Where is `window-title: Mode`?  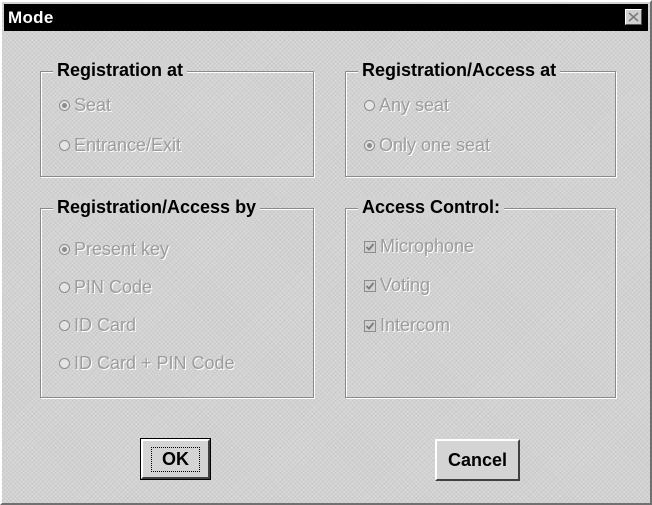
window-title: Mode is located at coordinates (31, 17).